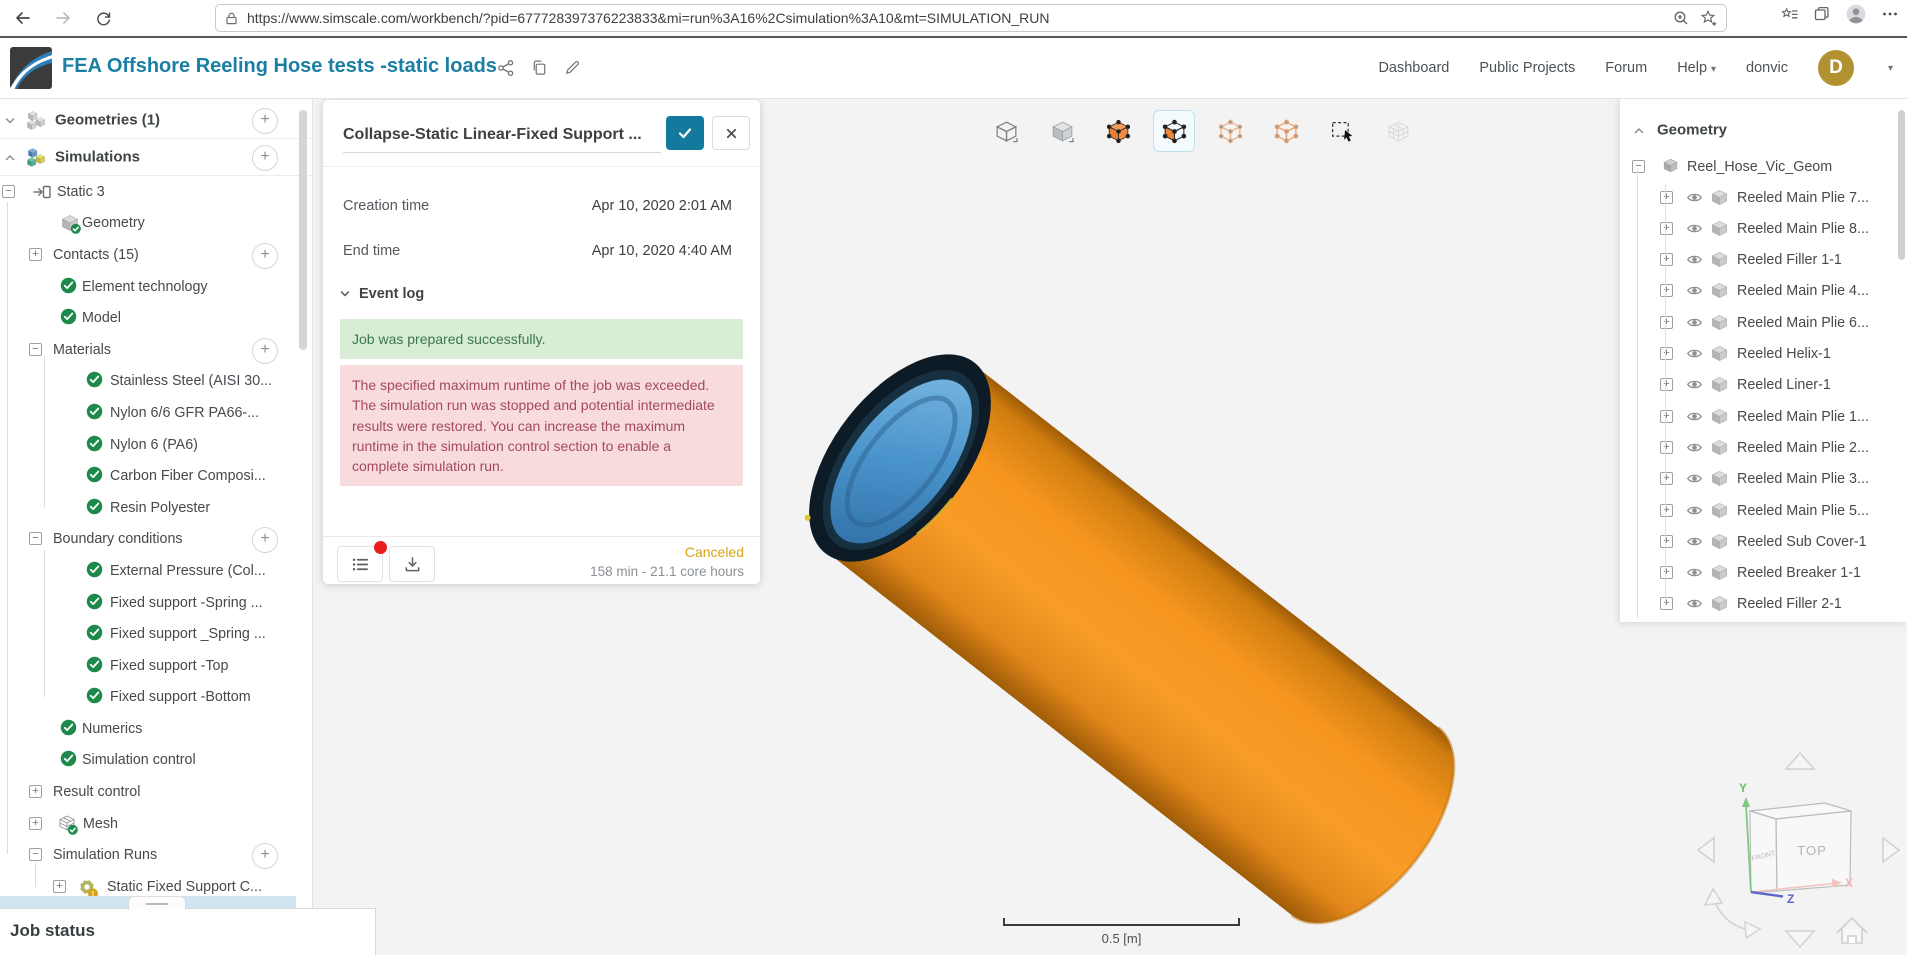 The width and height of the screenshot is (1907, 955). Describe the element at coordinates (156, 224) in the screenshot. I see `sidebar-item: Geometry` at that location.